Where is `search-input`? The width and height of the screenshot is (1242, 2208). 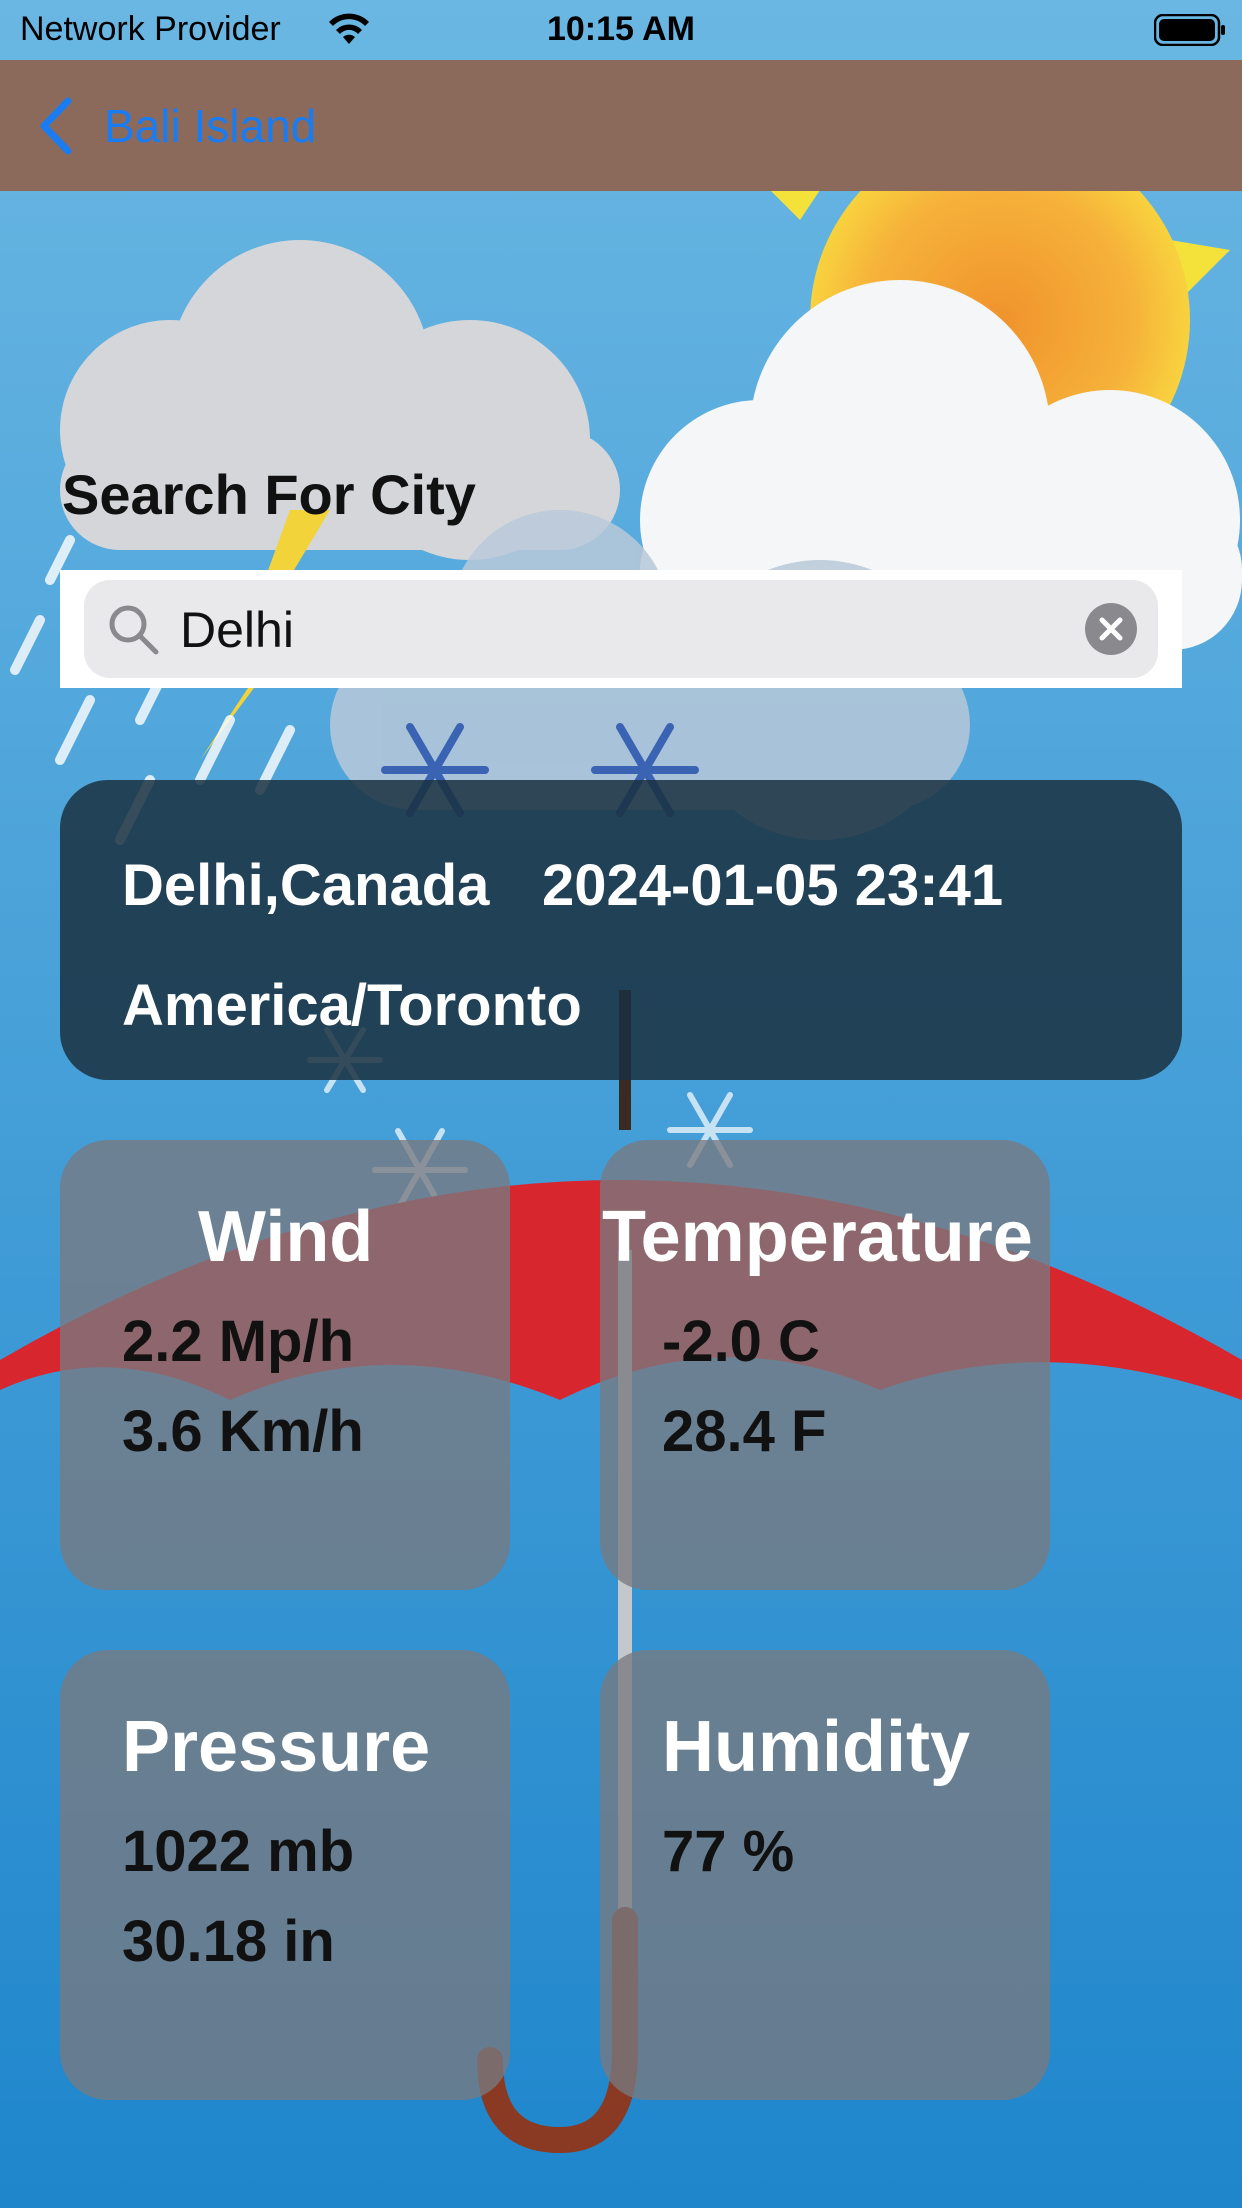
search-input is located at coordinates (620, 630).